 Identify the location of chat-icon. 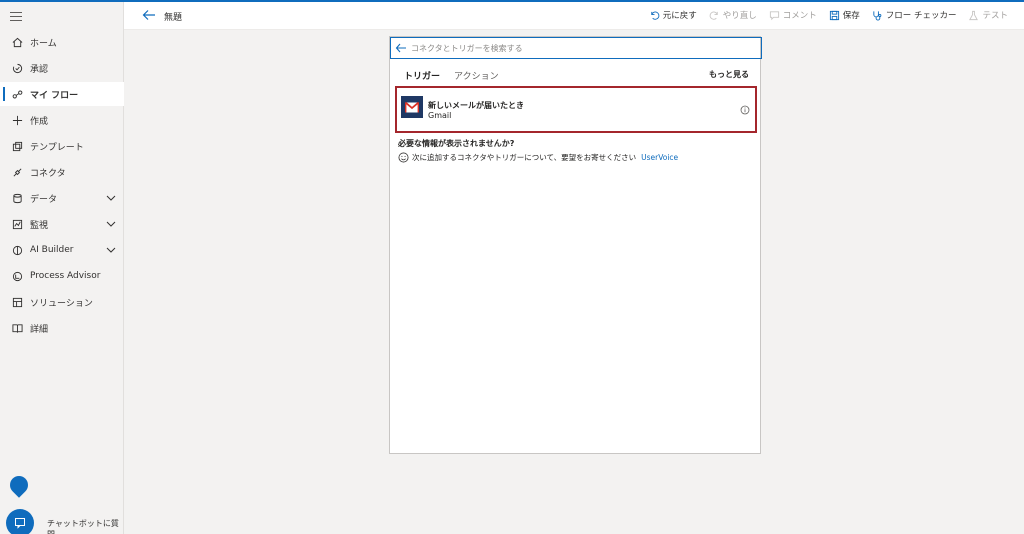
(20, 523).